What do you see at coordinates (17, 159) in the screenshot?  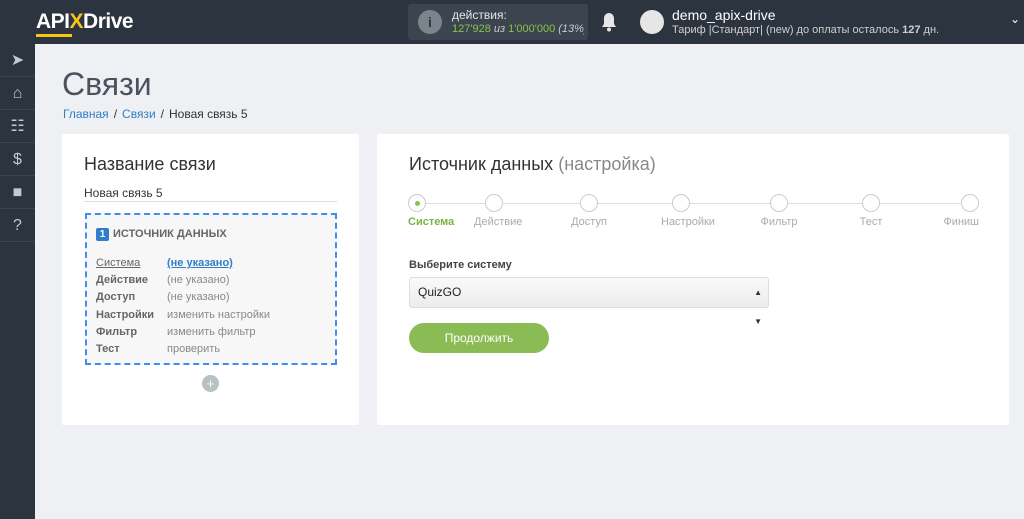 I see `dollar-icon: $` at bounding box center [17, 159].